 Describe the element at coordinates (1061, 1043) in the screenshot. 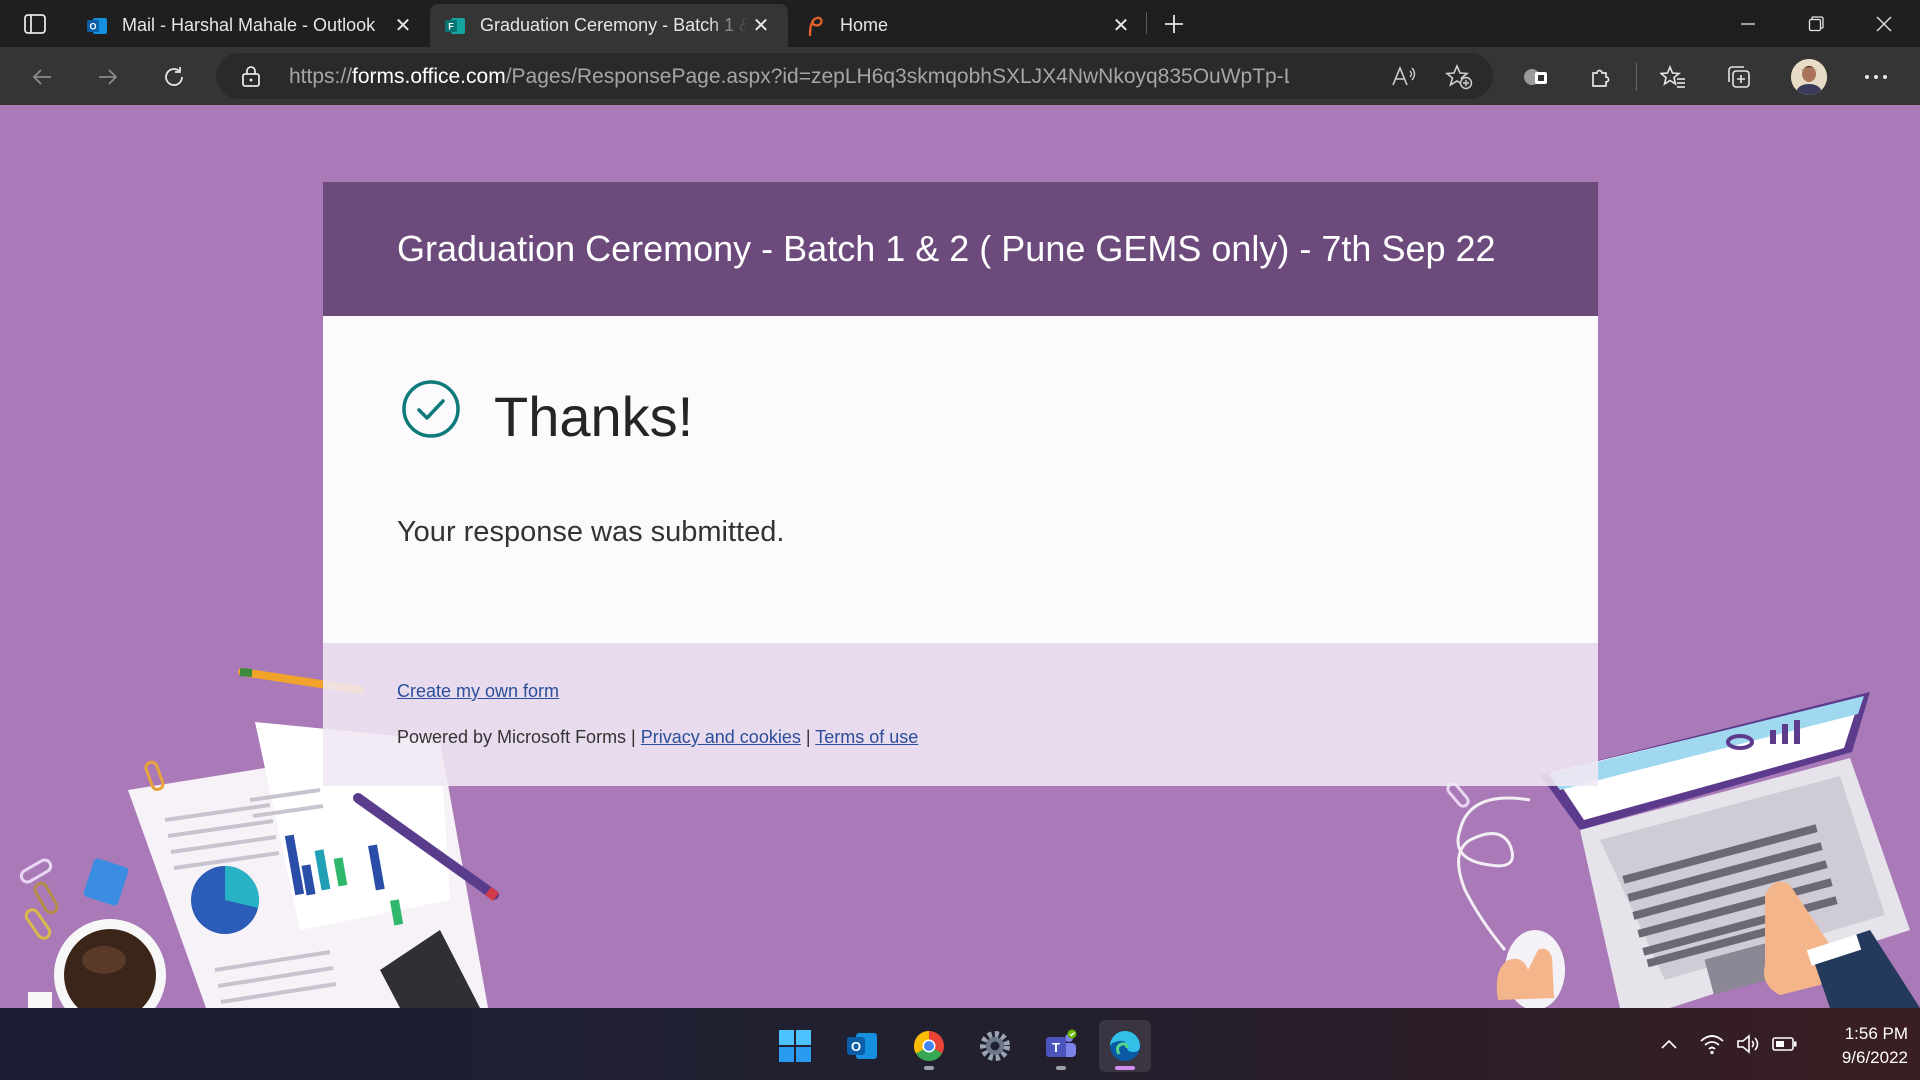

I see `teams-icon: T` at that location.